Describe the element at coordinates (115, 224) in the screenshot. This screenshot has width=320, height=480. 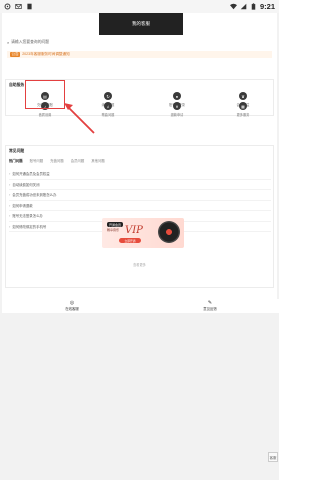
I see `banner-pill: 开通会员` at that location.